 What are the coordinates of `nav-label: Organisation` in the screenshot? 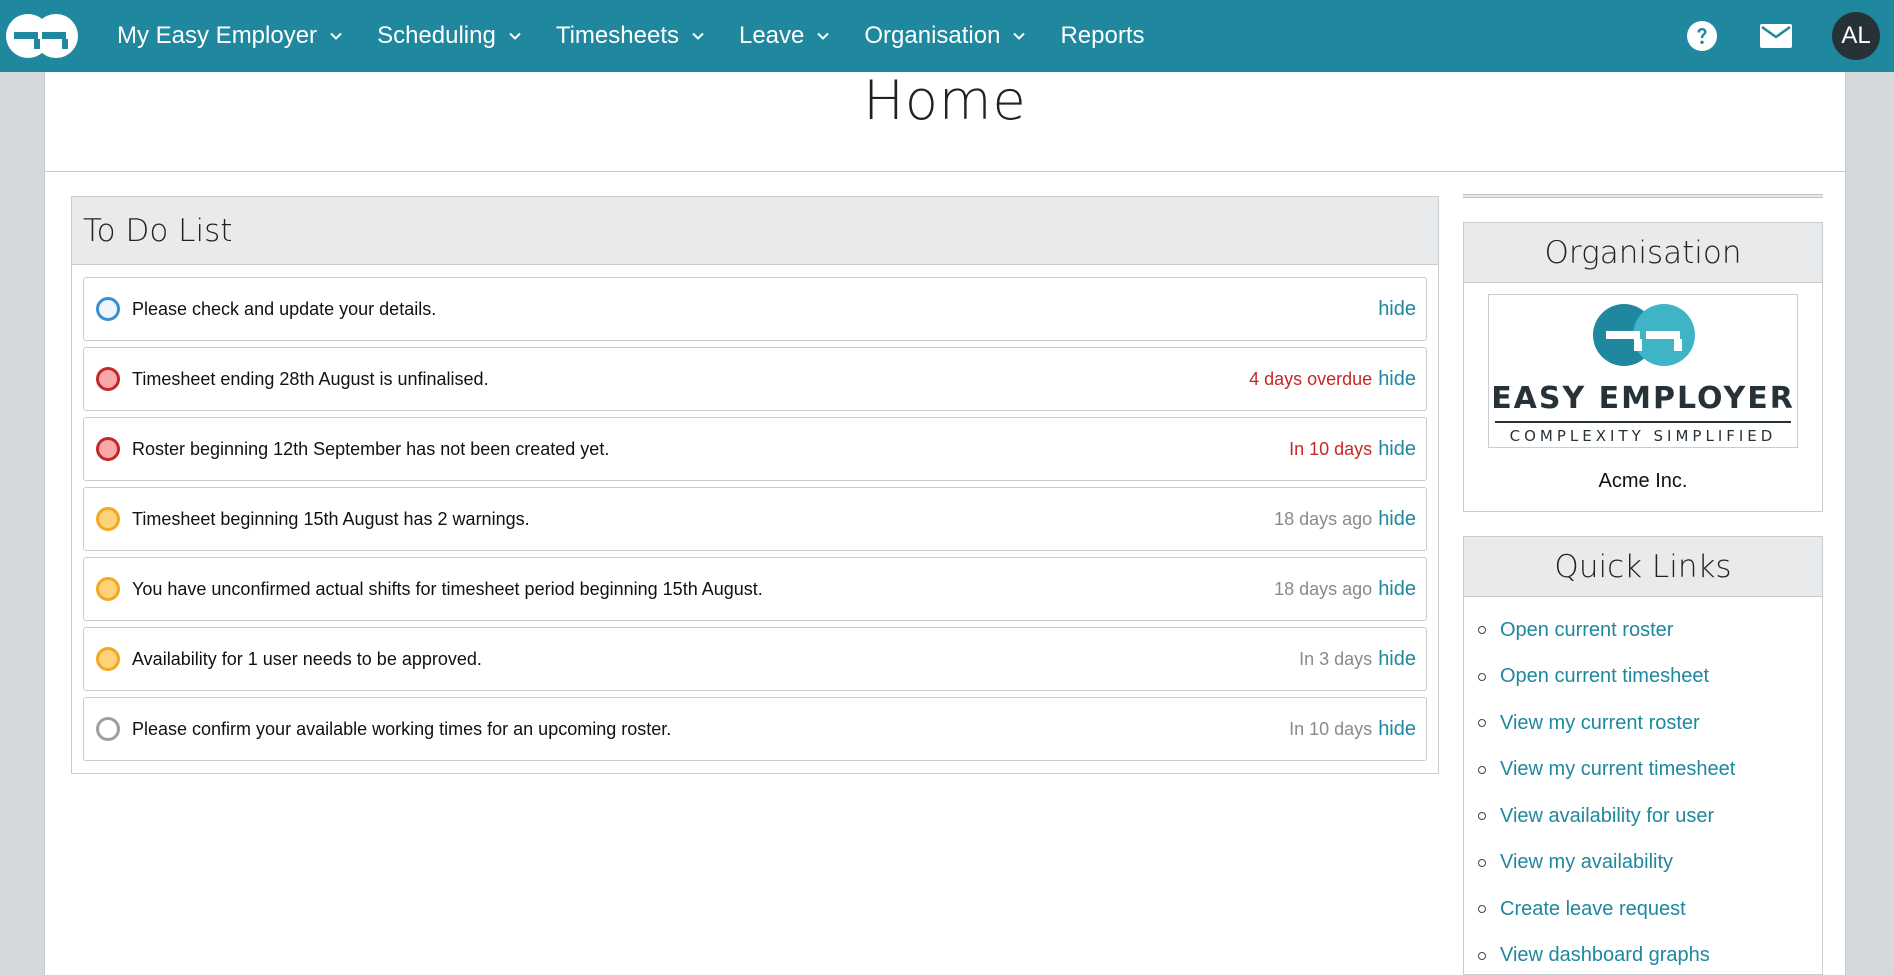 It's located at (932, 35).